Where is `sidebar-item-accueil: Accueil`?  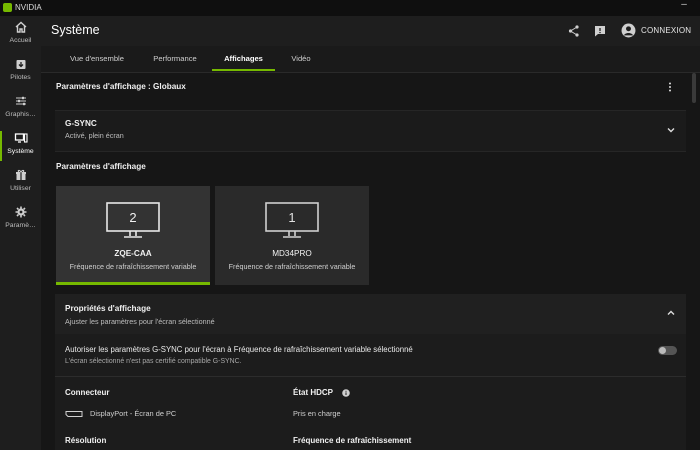 sidebar-item-accueil: Accueil is located at coordinates (20, 36).